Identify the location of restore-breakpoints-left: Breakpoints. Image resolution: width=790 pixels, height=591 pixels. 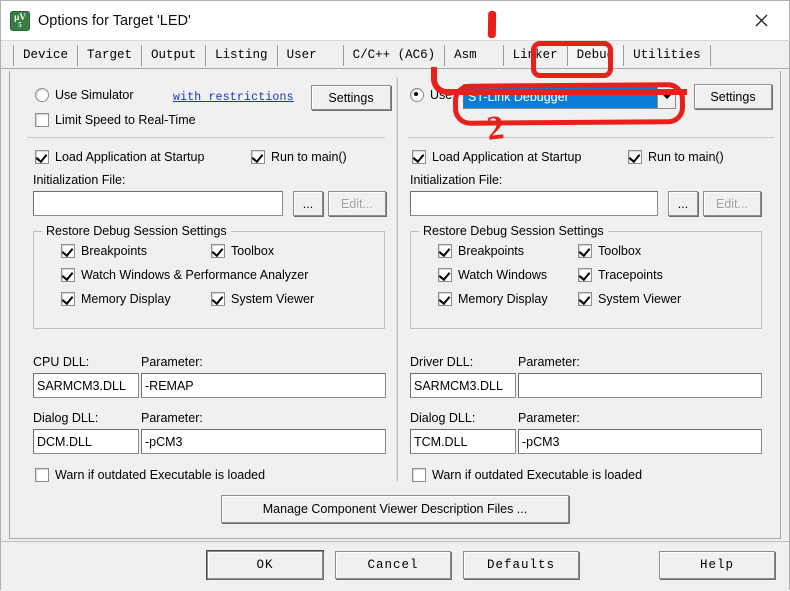
(104, 251).